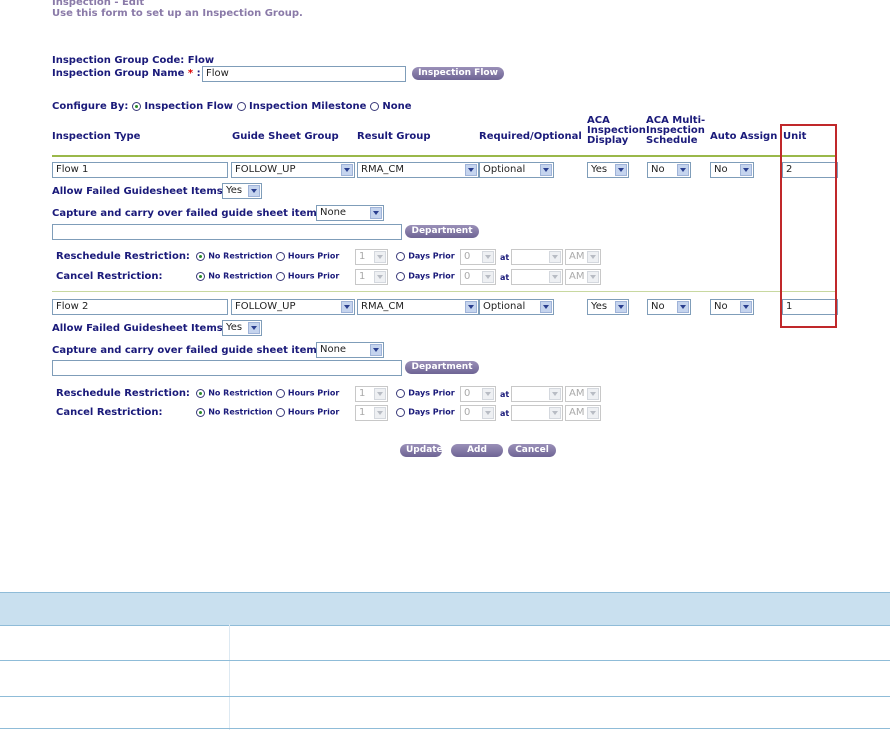 This screenshot has width=890, height=730. What do you see at coordinates (234, 190) in the screenshot?
I see `allow-failed-value: Yes` at bounding box center [234, 190].